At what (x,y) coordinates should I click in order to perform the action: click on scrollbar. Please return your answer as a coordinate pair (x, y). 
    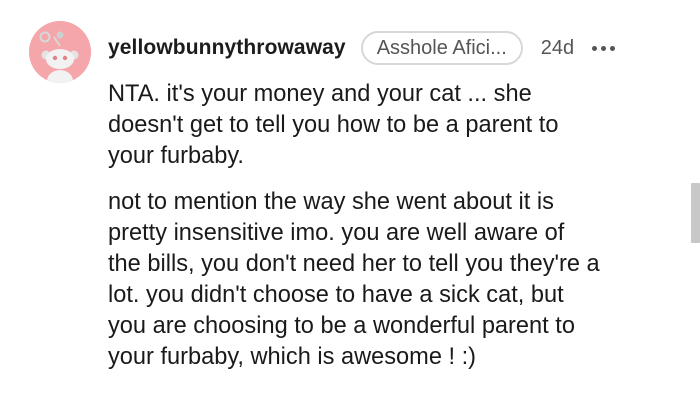
    Looking at the image, I should click on (695, 213).